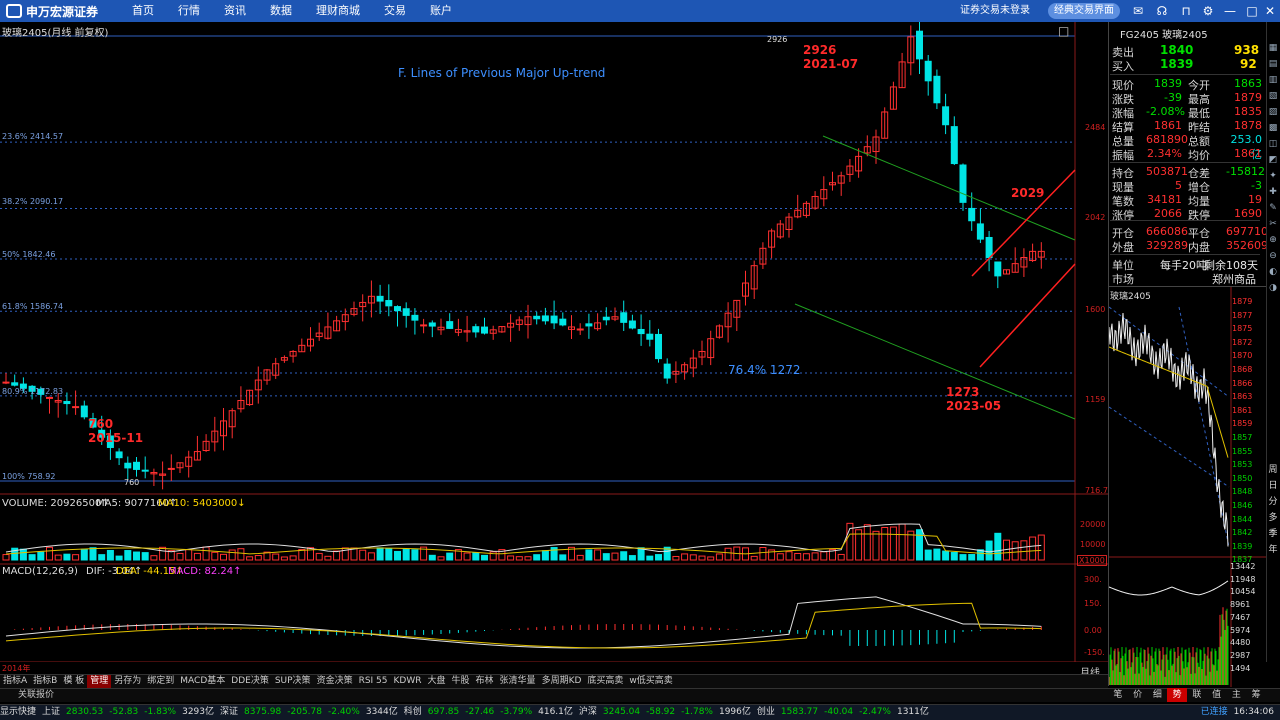 Image resolution: width=1280 pixels, height=720 pixels. I want to click on side-toolbar, so click(1273, 342).